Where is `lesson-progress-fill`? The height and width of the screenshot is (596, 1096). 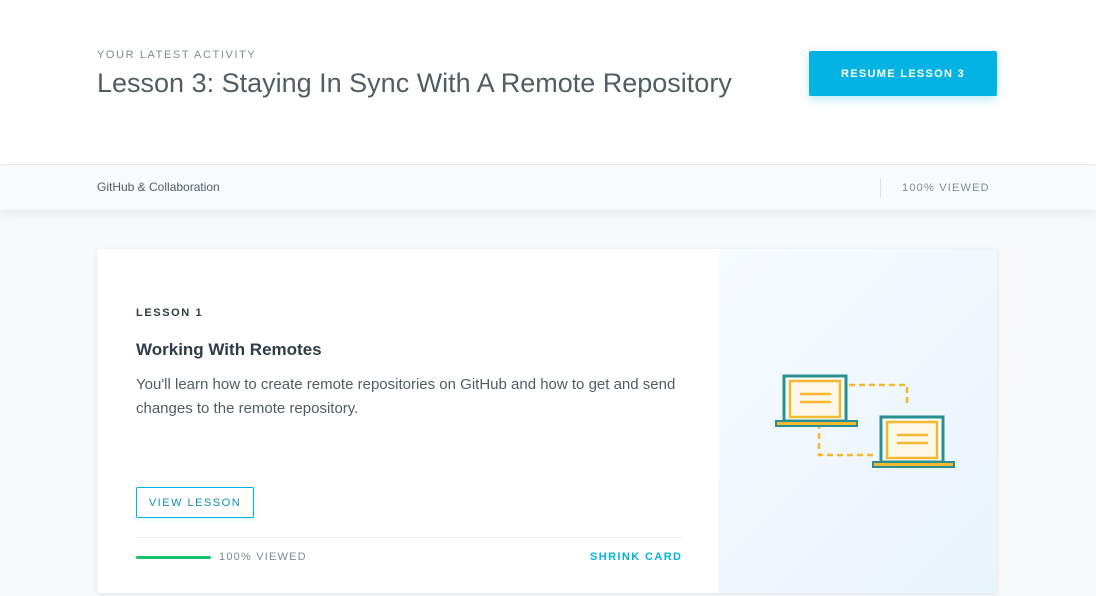
lesson-progress-fill is located at coordinates (173, 557).